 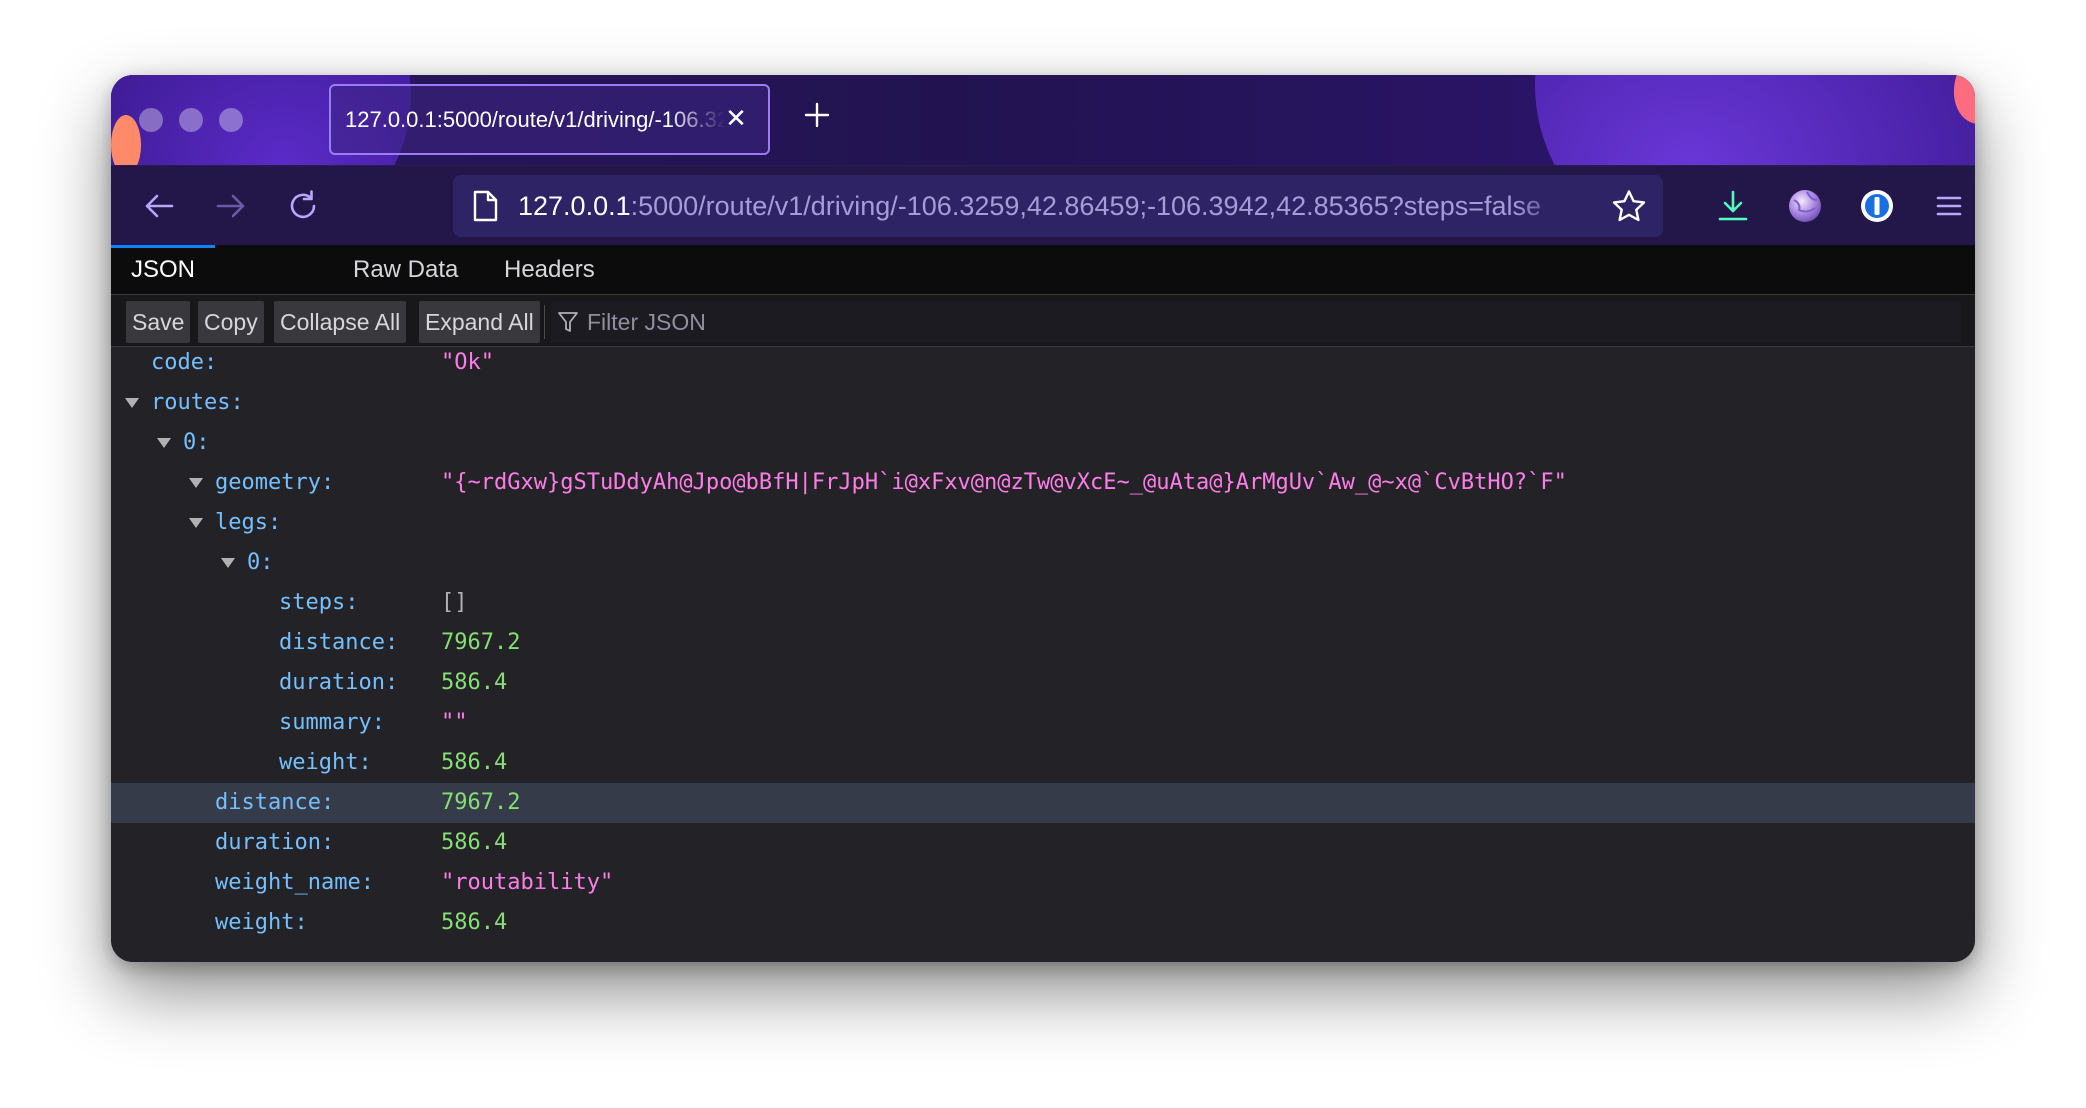 I want to click on arrow-left-icon, so click(x=159, y=206).